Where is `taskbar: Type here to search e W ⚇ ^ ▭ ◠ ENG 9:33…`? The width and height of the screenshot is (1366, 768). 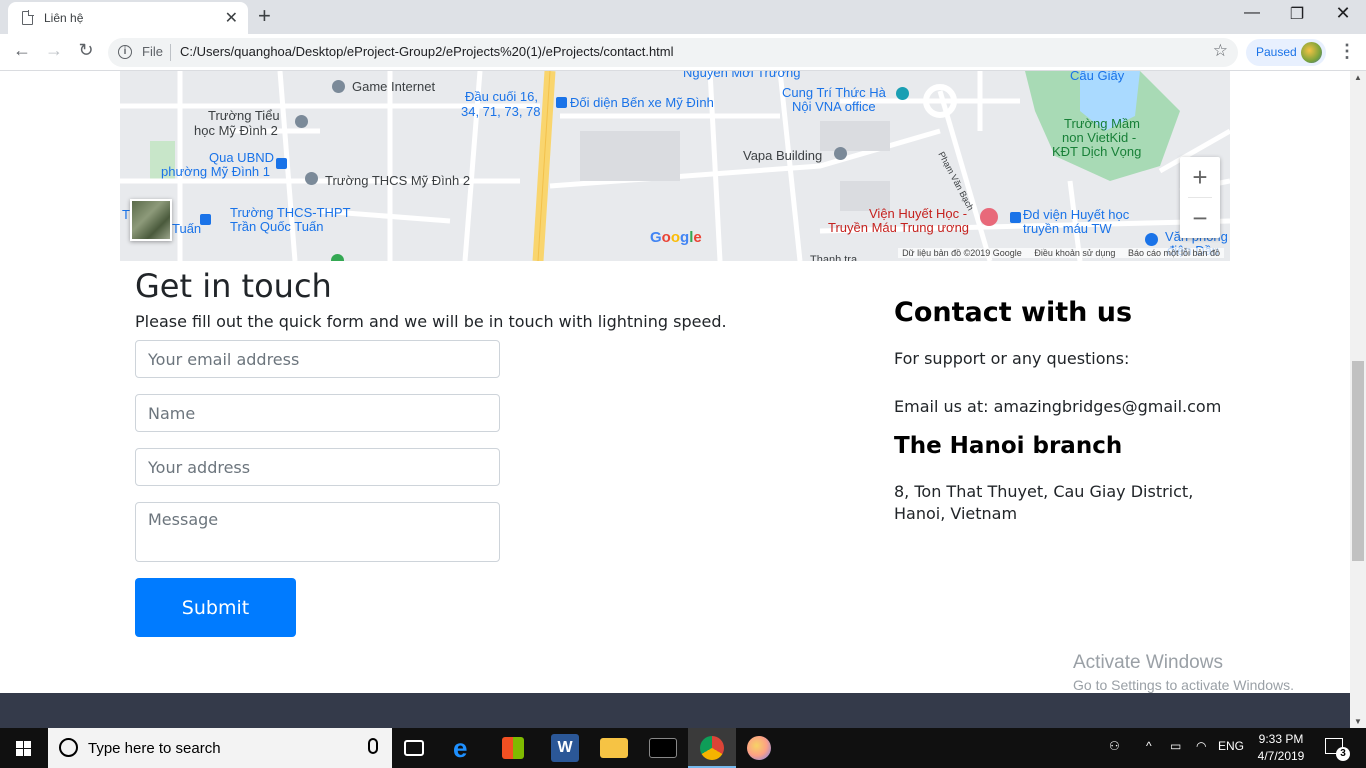
taskbar: Type here to search e W ⚇ ^ ▭ ◠ ENG 9:33… is located at coordinates (683, 748).